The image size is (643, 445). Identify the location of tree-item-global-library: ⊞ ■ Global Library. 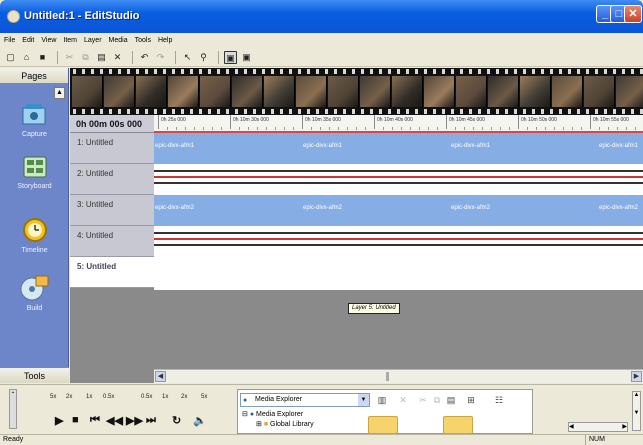
(278, 425).